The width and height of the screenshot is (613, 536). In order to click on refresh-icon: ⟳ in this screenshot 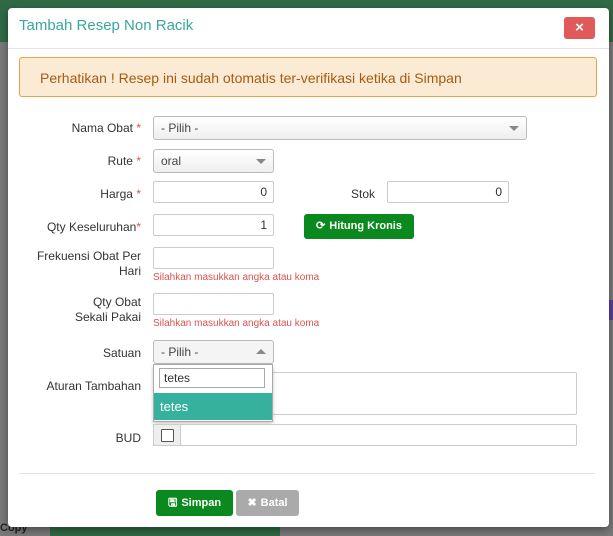, I will do `click(321, 226)`.